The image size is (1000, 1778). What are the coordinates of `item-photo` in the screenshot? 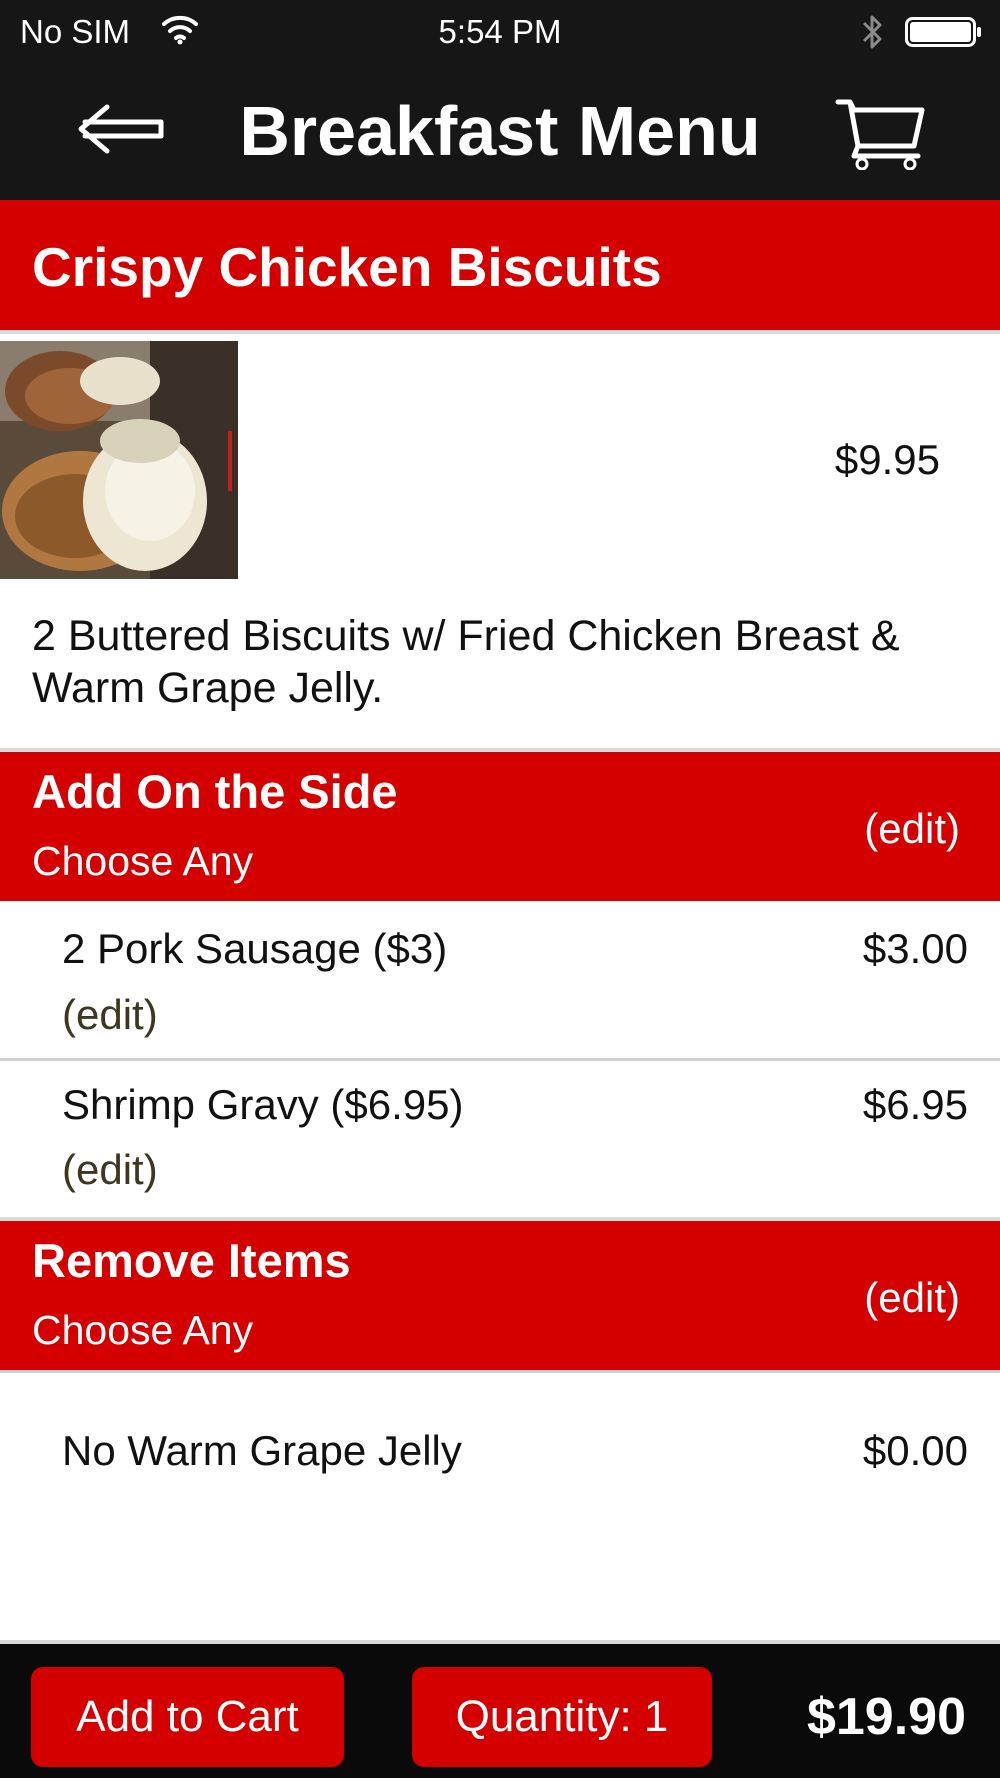 It's located at (119, 460).